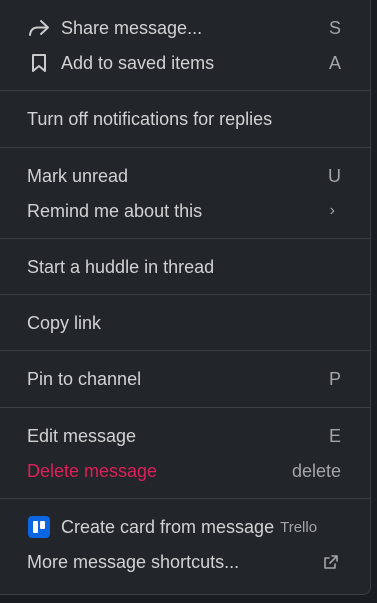  I want to click on start-huddle-label: Start a huddle in thread, so click(121, 266).